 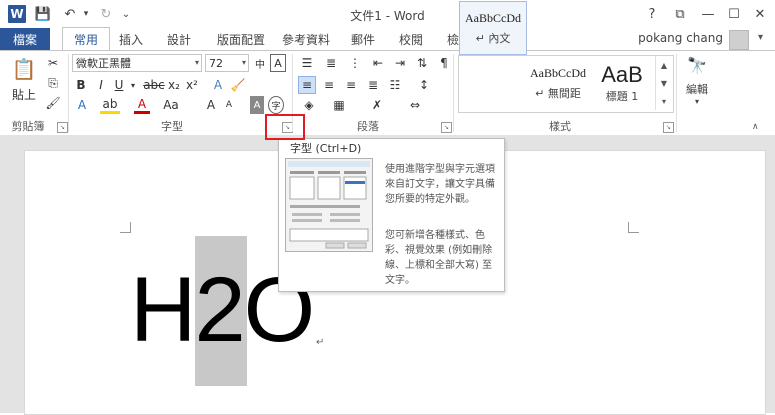 What do you see at coordinates (53, 103) in the screenshot?
I see `format-painter-icon: 🖌` at bounding box center [53, 103].